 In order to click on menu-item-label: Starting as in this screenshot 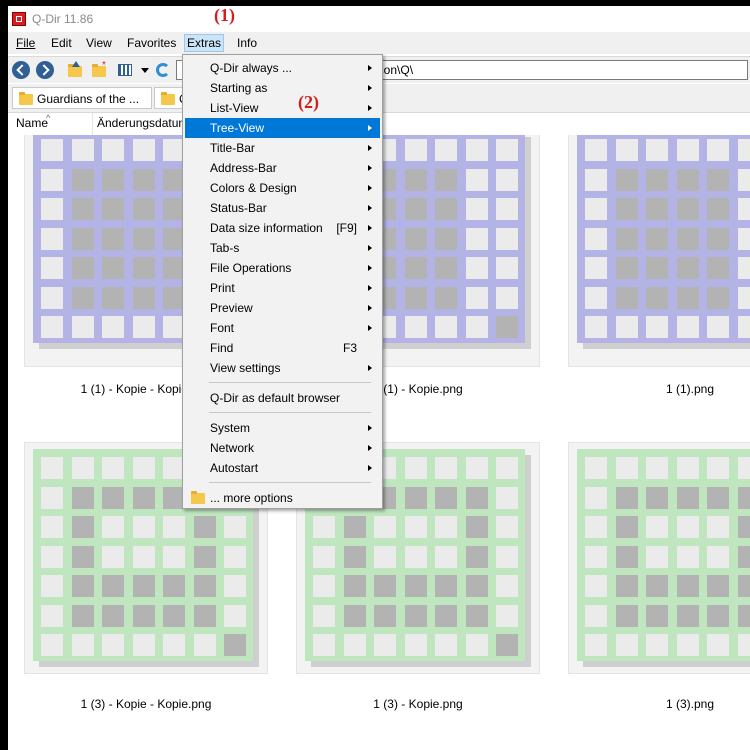, I will do `click(239, 88)`.